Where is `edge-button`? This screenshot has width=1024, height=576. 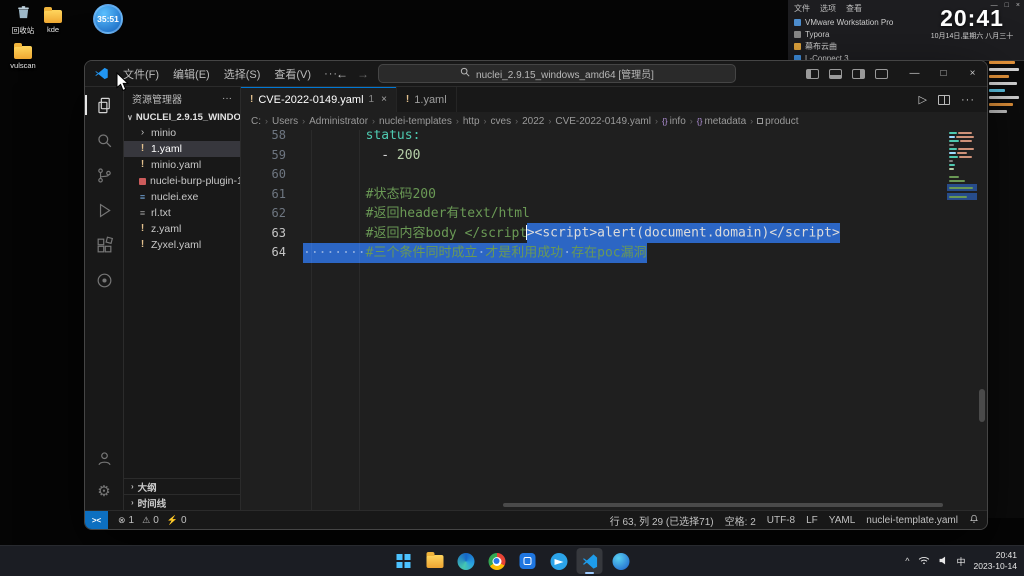
edge-button is located at coordinates (466, 561).